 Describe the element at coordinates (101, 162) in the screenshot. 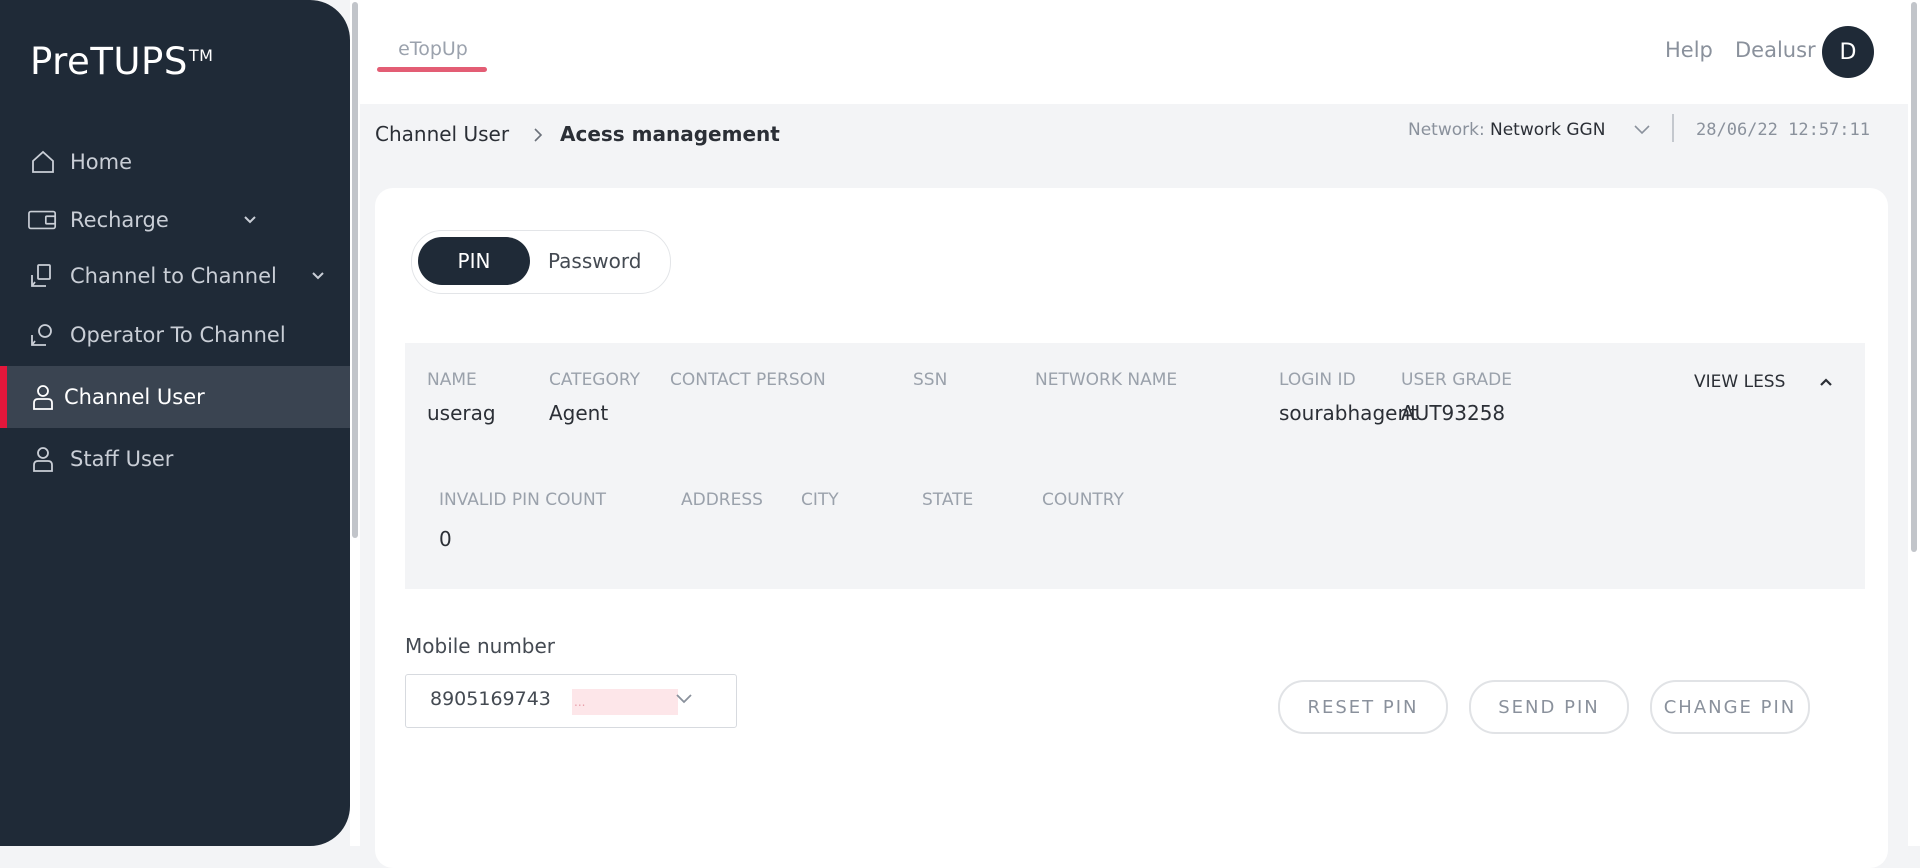

I see `sidebar-item-label: Home` at that location.